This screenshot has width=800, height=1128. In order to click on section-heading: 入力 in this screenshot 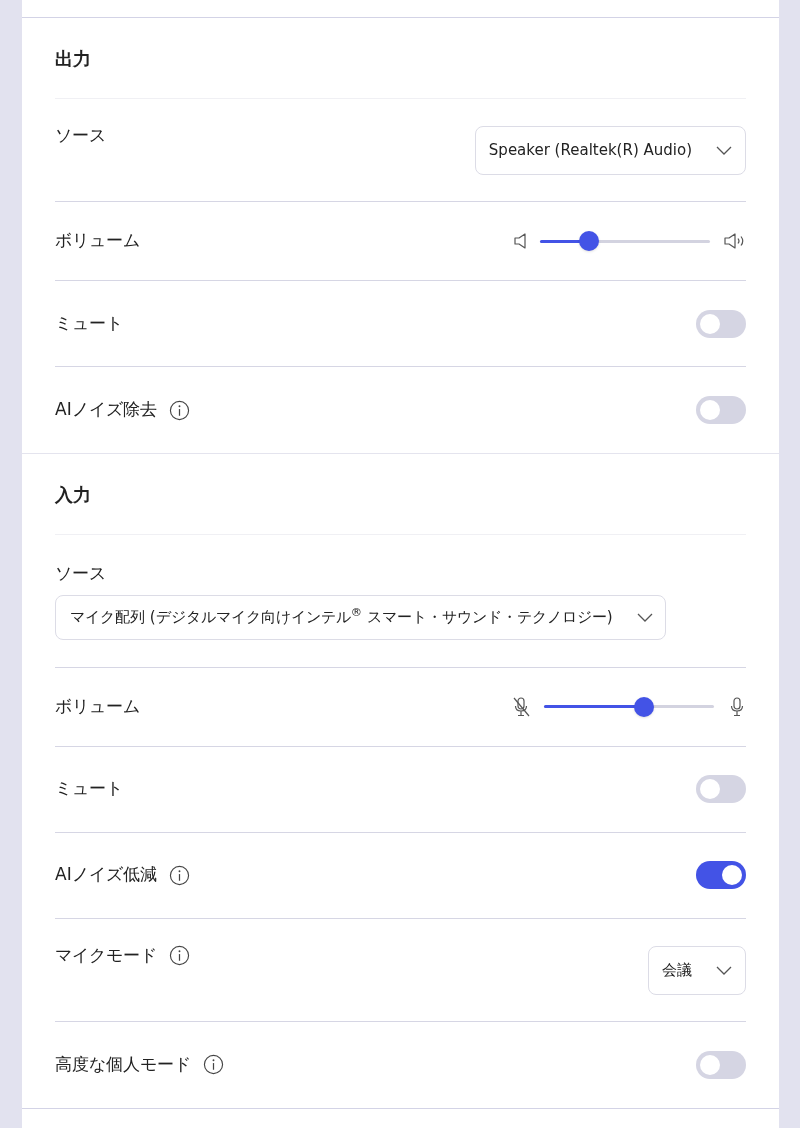, I will do `click(73, 494)`.